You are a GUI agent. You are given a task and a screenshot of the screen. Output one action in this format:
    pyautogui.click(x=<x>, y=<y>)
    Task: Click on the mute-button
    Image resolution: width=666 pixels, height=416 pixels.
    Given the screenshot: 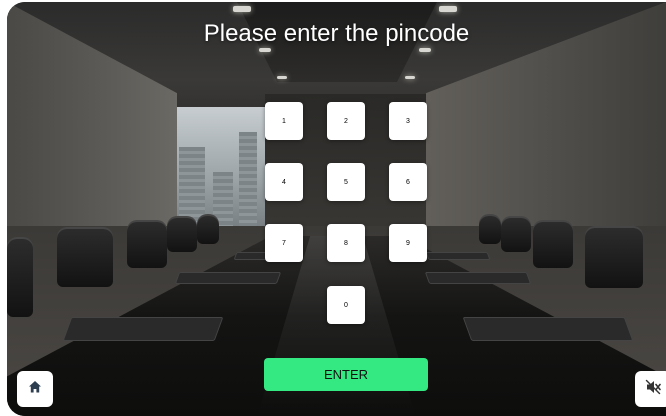 What is the action you would take?
    pyautogui.click(x=650, y=389)
    